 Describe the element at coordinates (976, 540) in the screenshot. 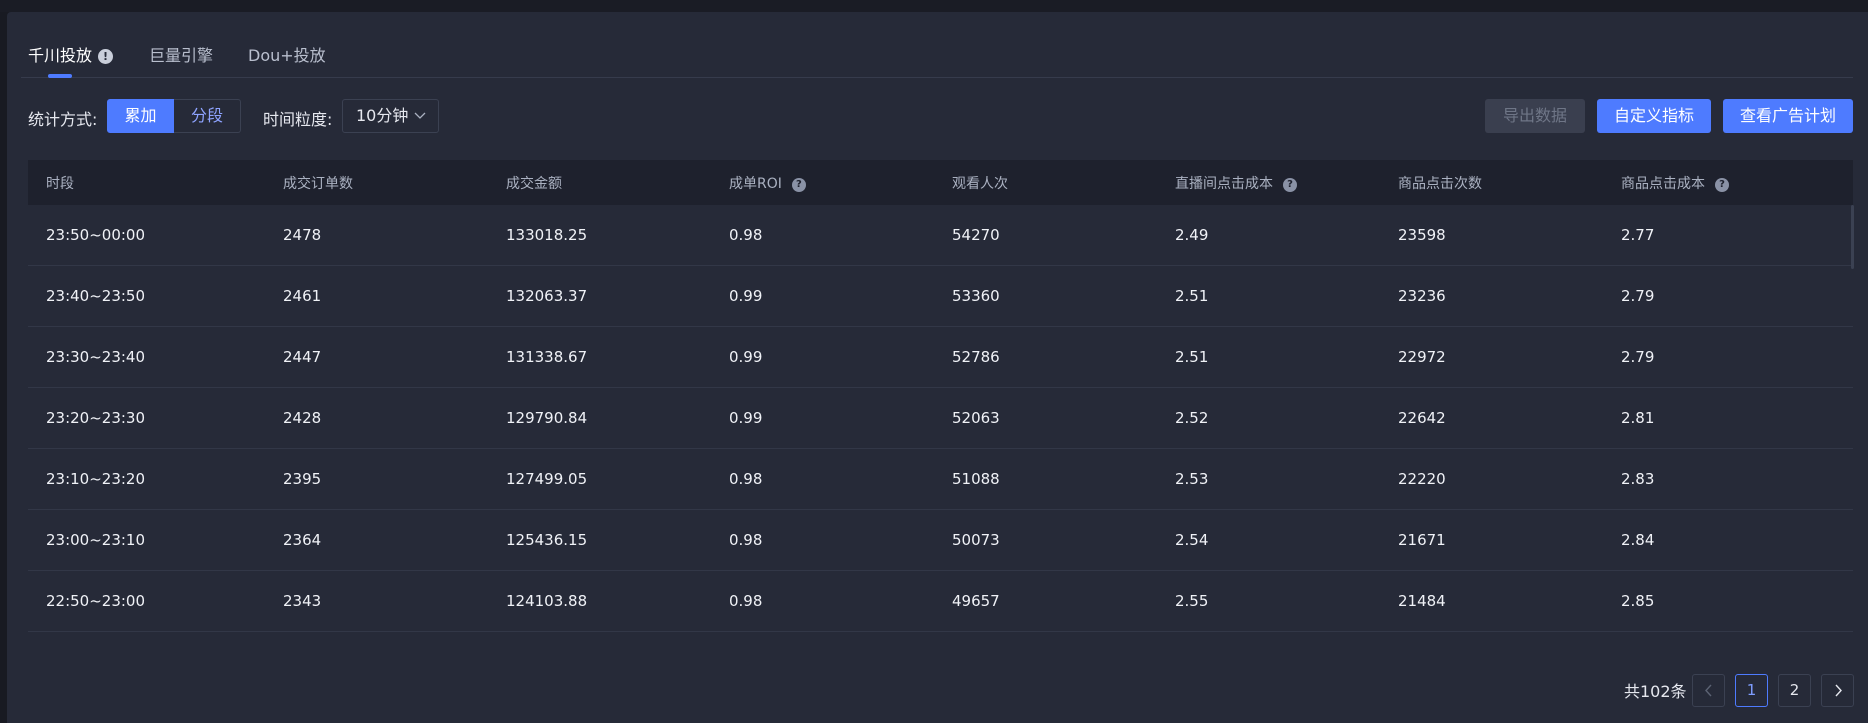

I see `table-cell: 50073` at that location.